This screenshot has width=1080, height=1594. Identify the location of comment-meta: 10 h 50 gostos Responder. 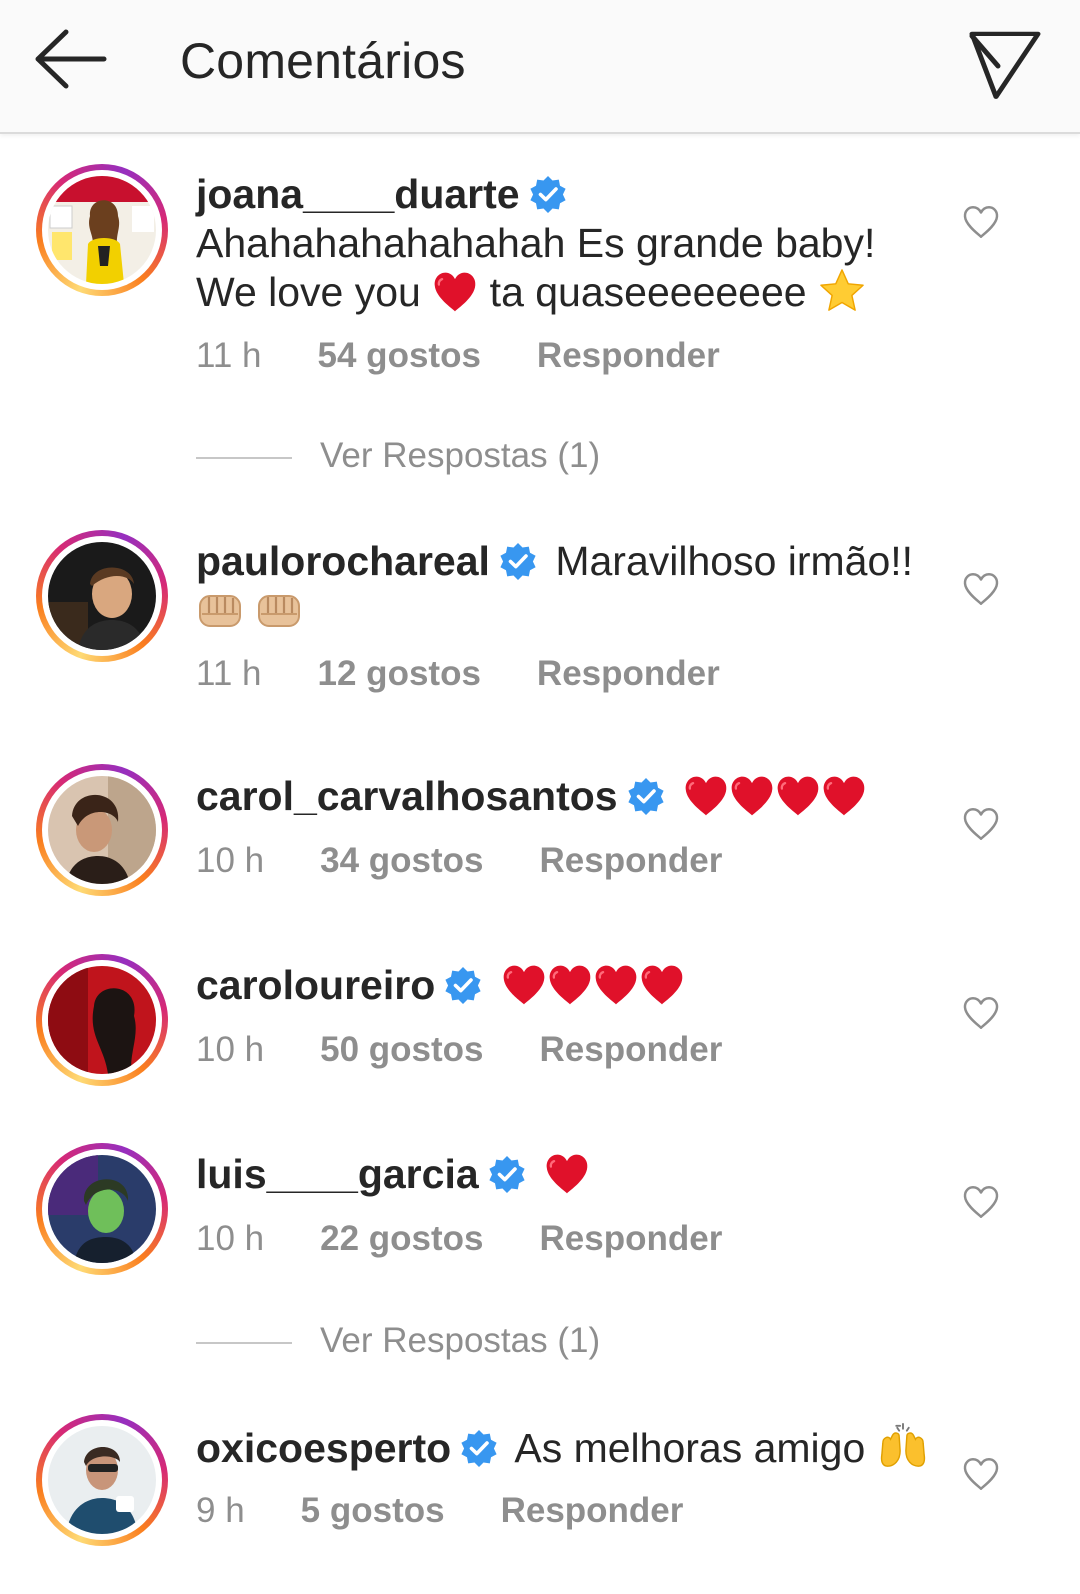
(459, 1050).